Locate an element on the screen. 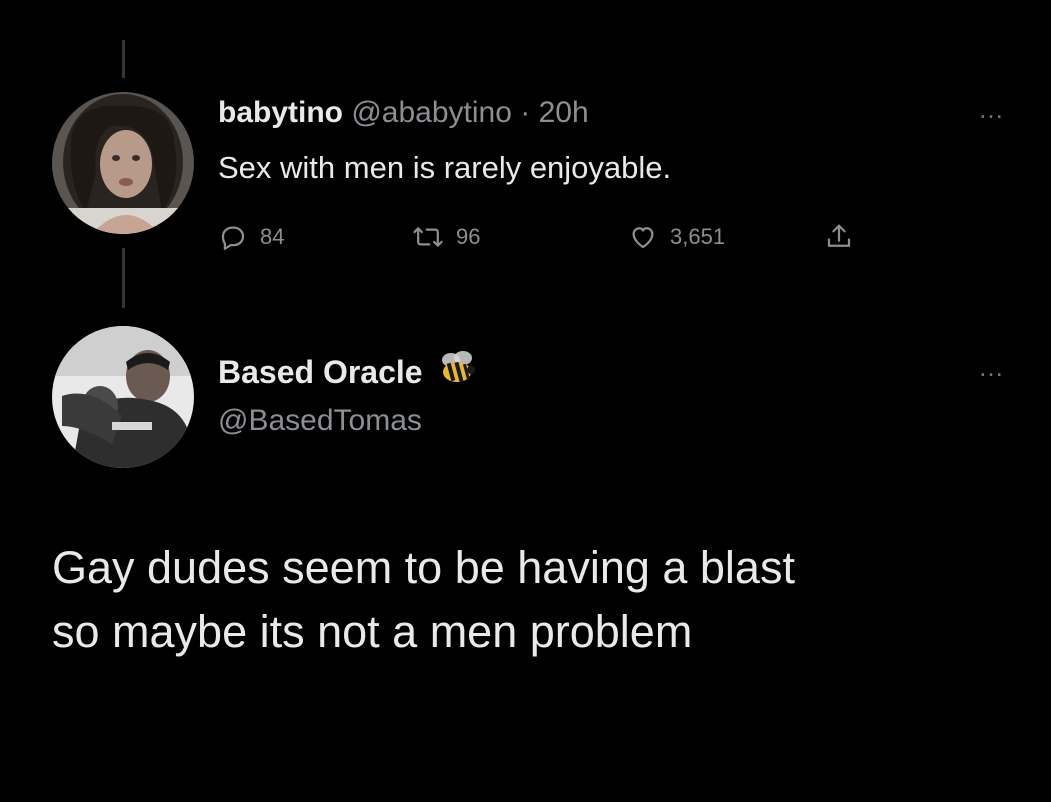  share-button is located at coordinates (845, 237).